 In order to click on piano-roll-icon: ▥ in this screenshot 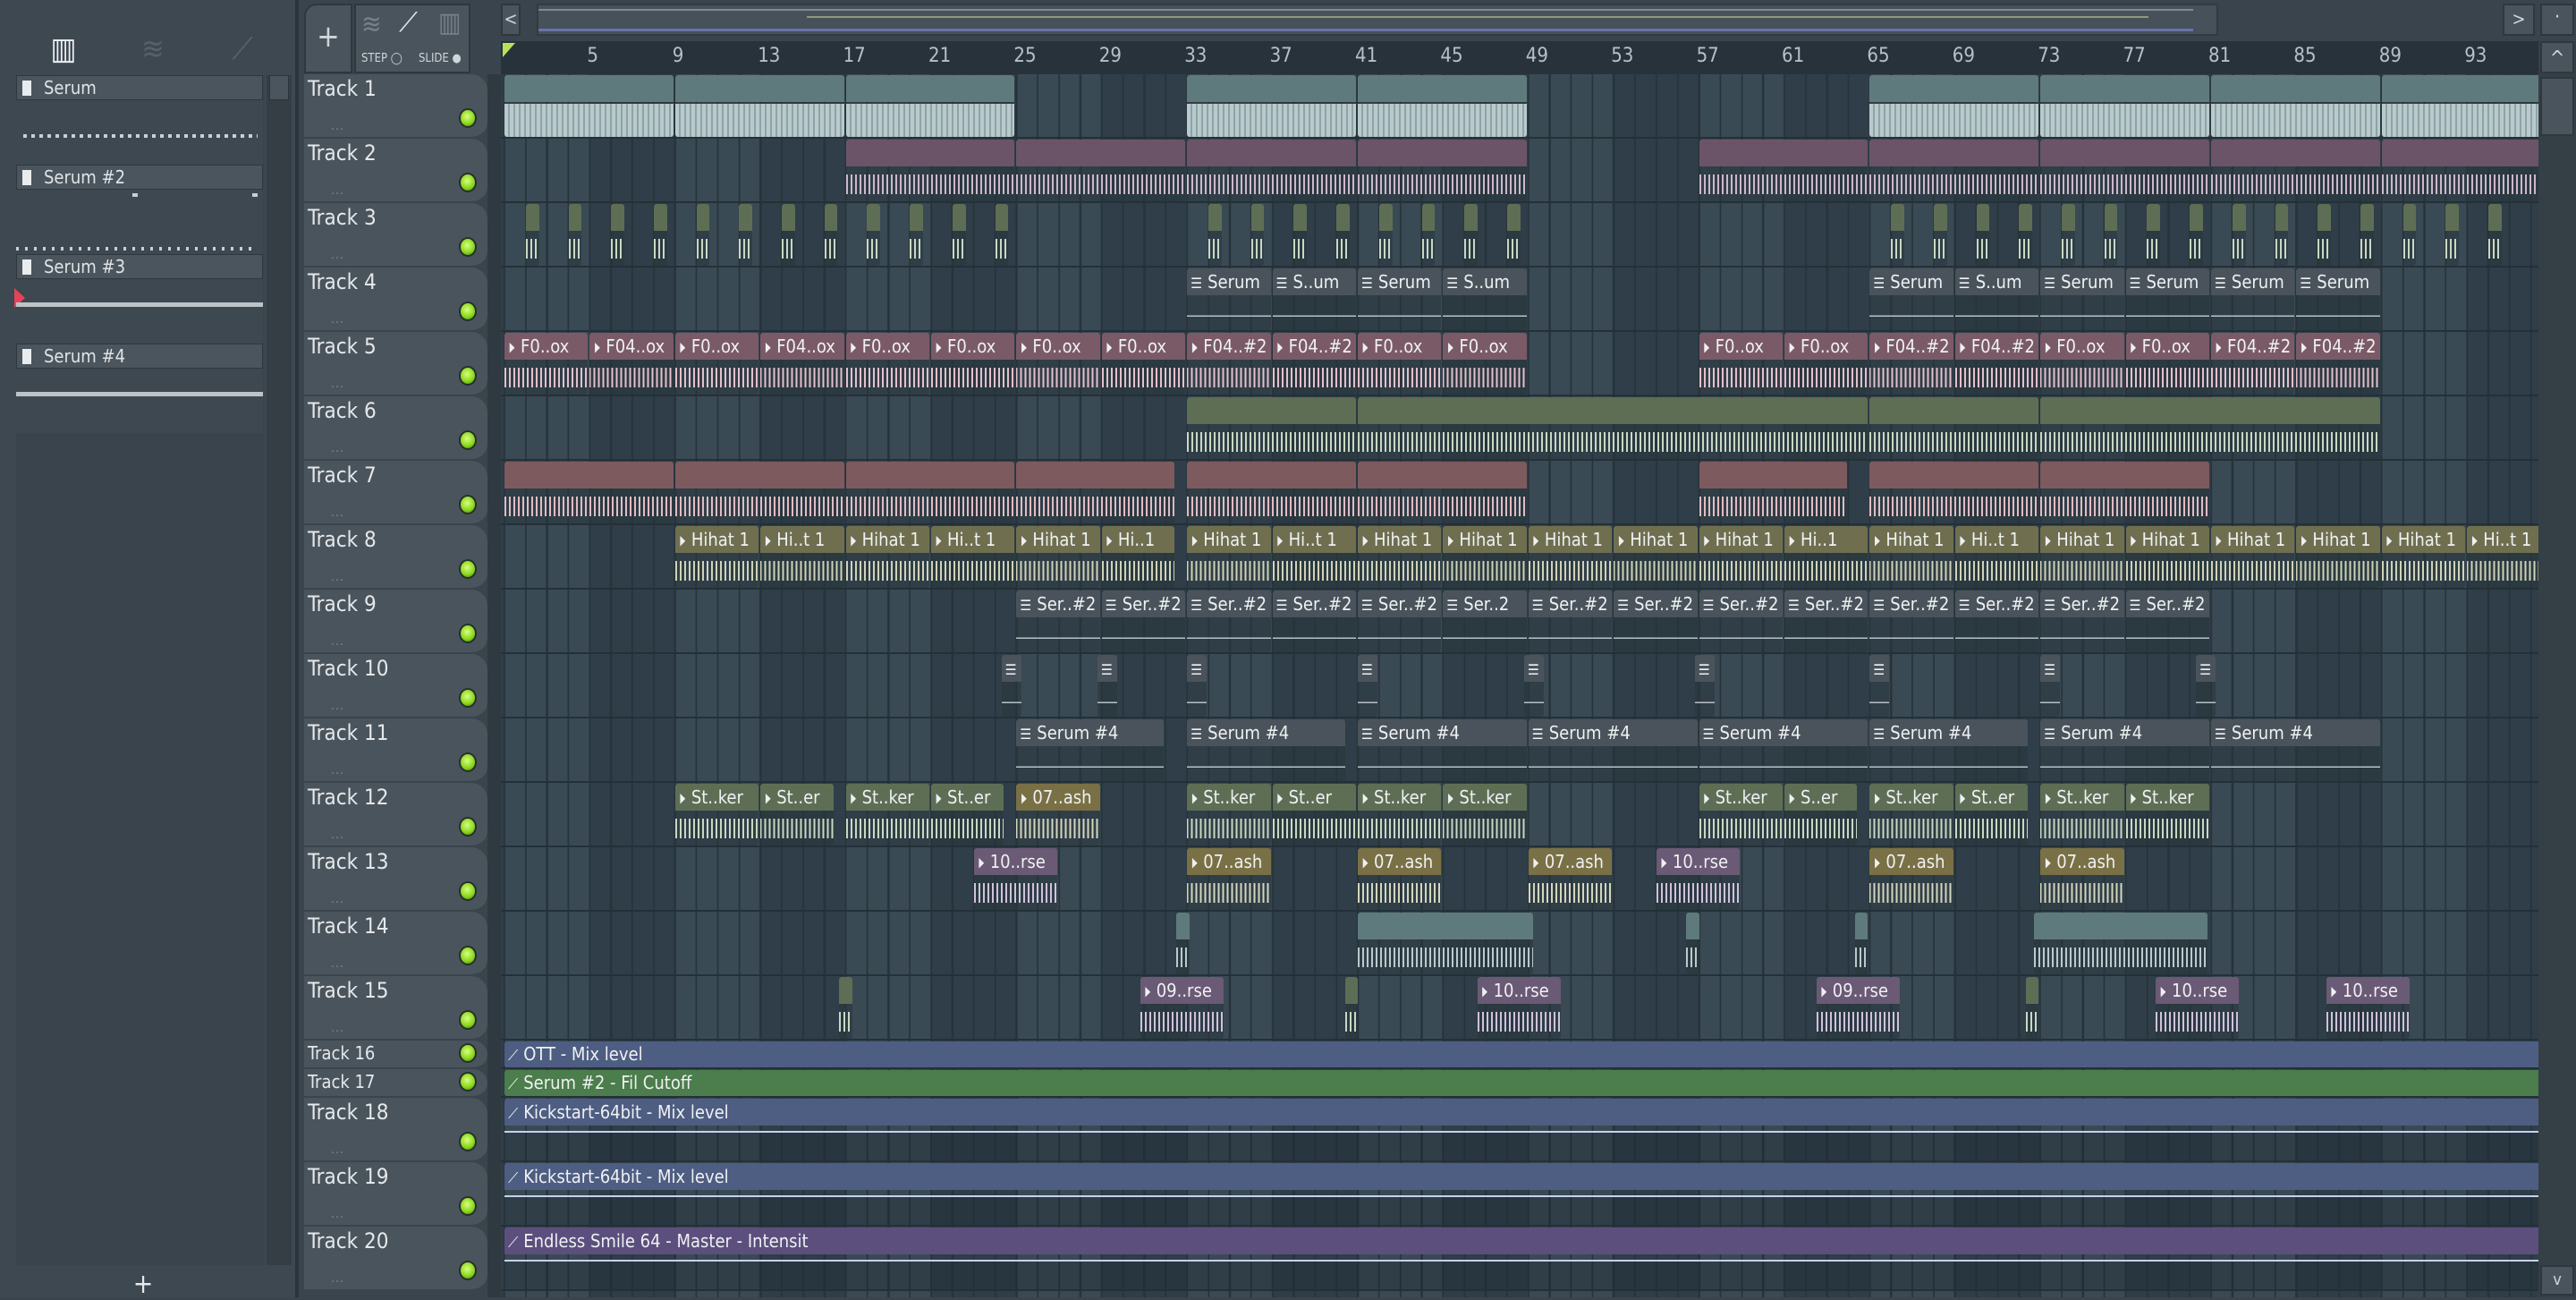, I will do `click(63, 50)`.